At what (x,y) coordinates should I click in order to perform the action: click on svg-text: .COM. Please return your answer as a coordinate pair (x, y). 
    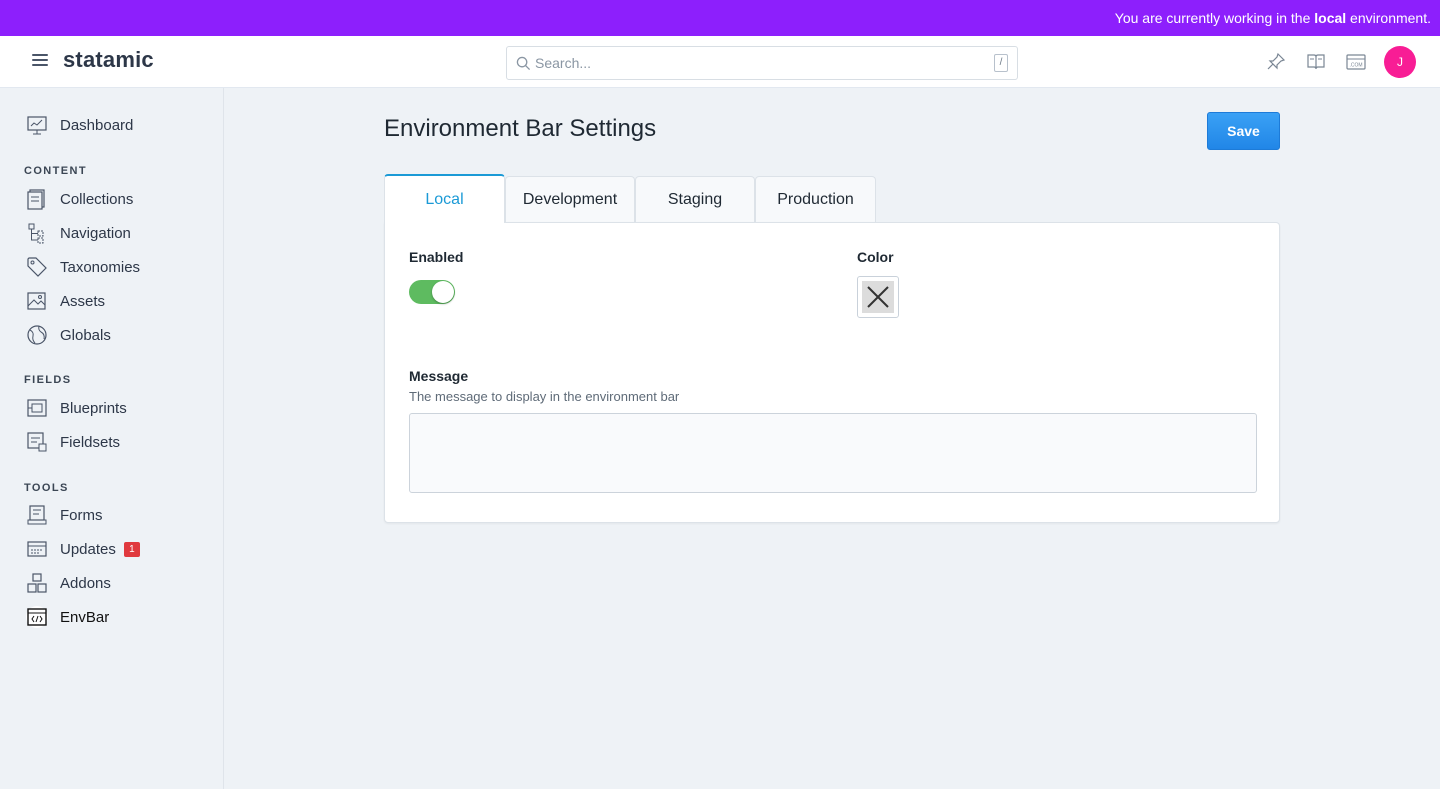
    Looking at the image, I should click on (1355, 66).